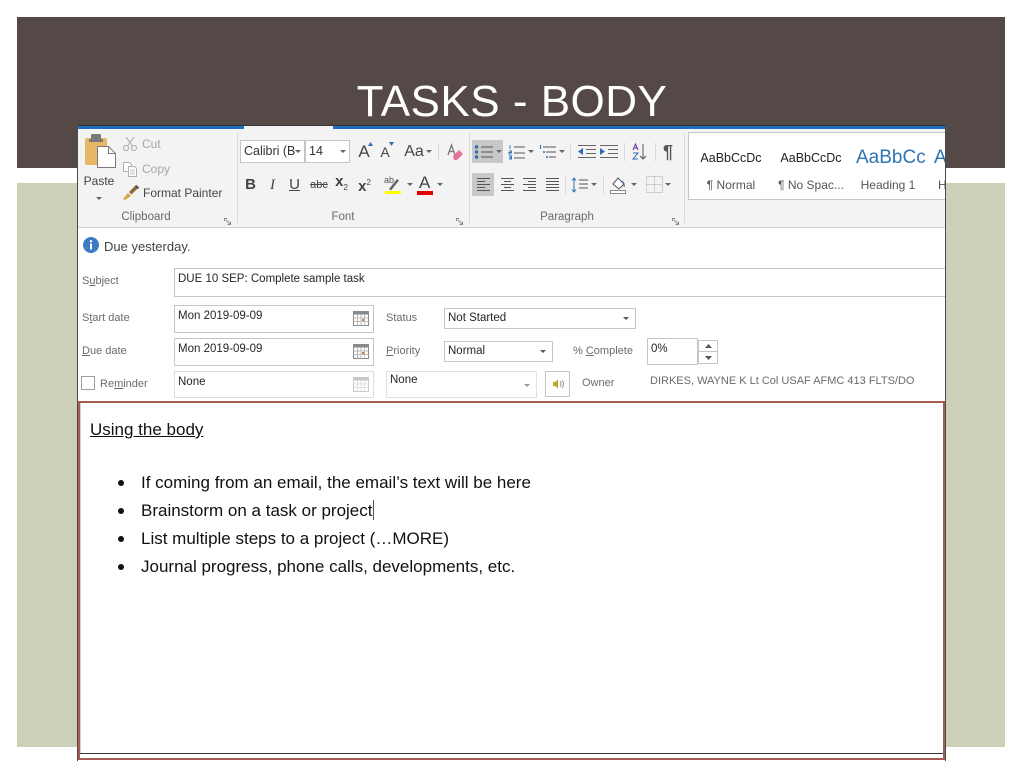  What do you see at coordinates (598, 383) in the screenshot?
I see `owner-label: Owner` at bounding box center [598, 383].